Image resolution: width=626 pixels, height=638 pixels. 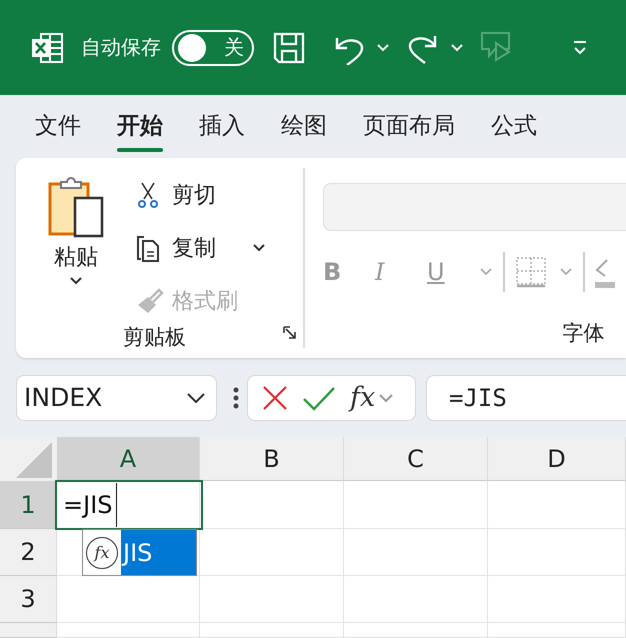 What do you see at coordinates (28, 459) in the screenshot?
I see `select-all-corner` at bounding box center [28, 459].